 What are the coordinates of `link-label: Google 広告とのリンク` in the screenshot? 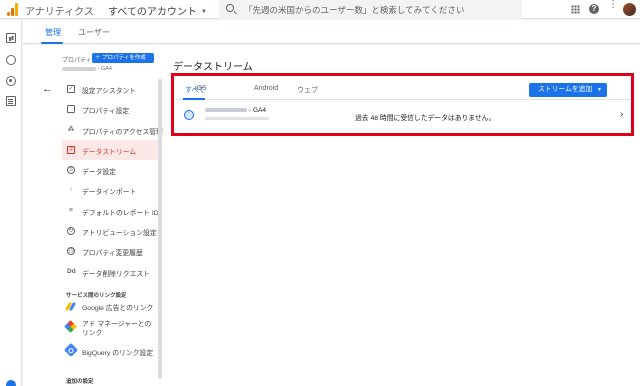 It's located at (118, 308).